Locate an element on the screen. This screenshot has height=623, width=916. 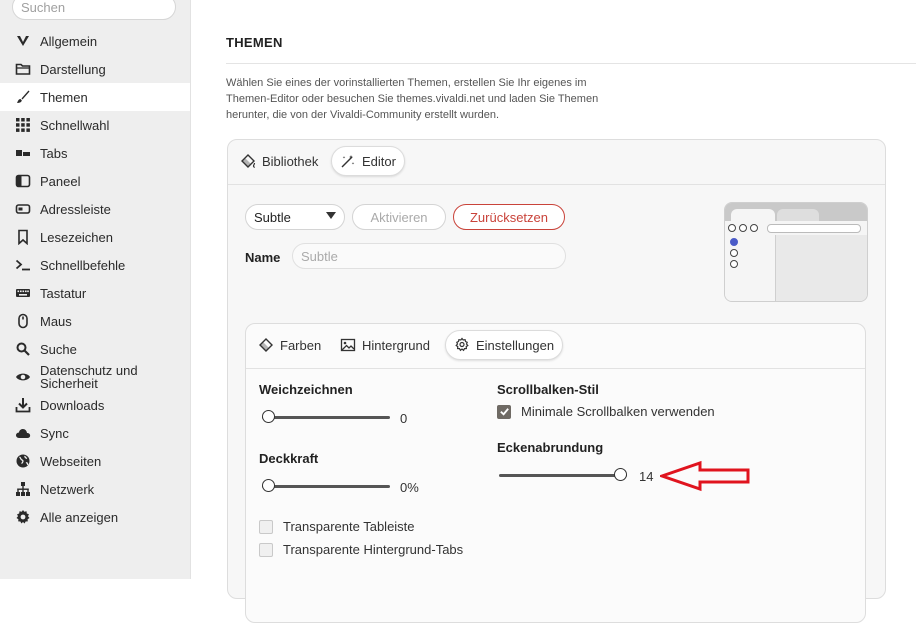
search-input is located at coordinates (94, 10).